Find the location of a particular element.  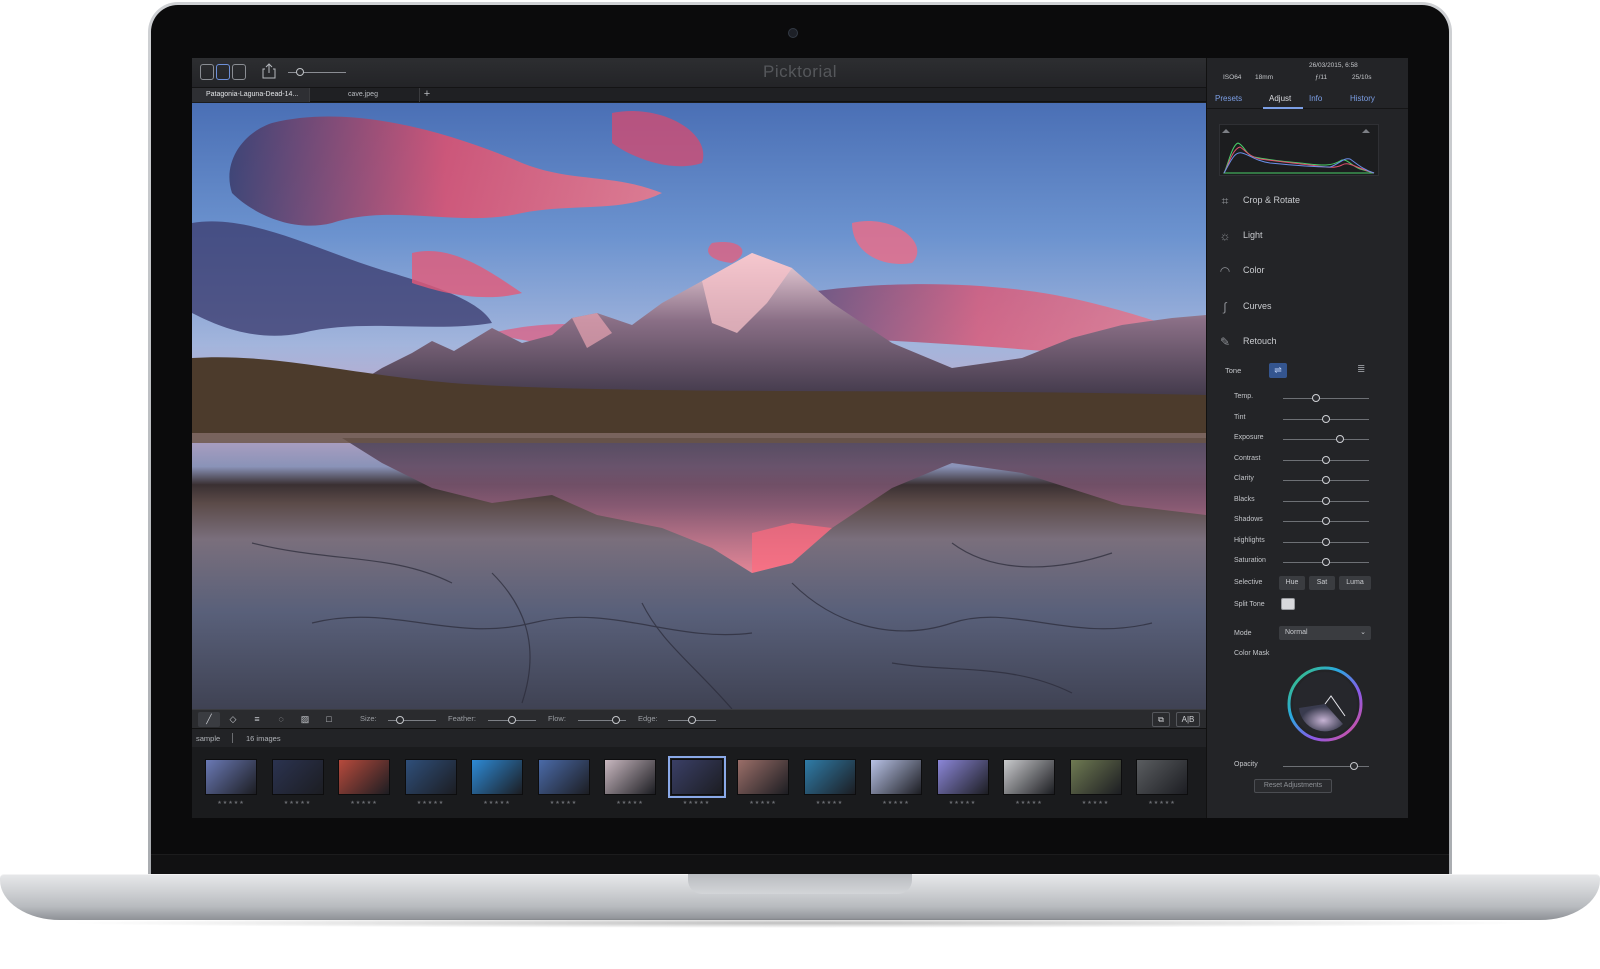

aperture-value: ƒ/11 is located at coordinates (1321, 77).